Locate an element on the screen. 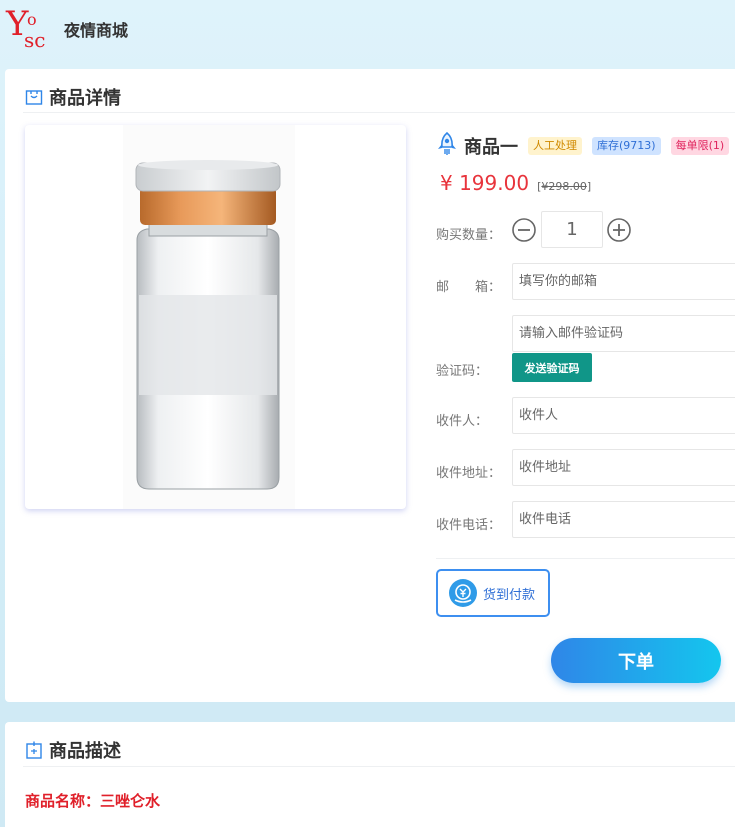 The height and width of the screenshot is (827, 735). quantity-input is located at coordinates (572, 229).